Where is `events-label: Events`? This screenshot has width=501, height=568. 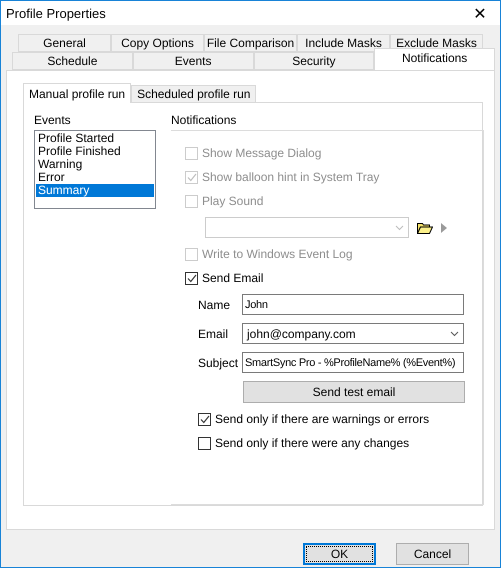
events-label: Events is located at coordinates (53, 120).